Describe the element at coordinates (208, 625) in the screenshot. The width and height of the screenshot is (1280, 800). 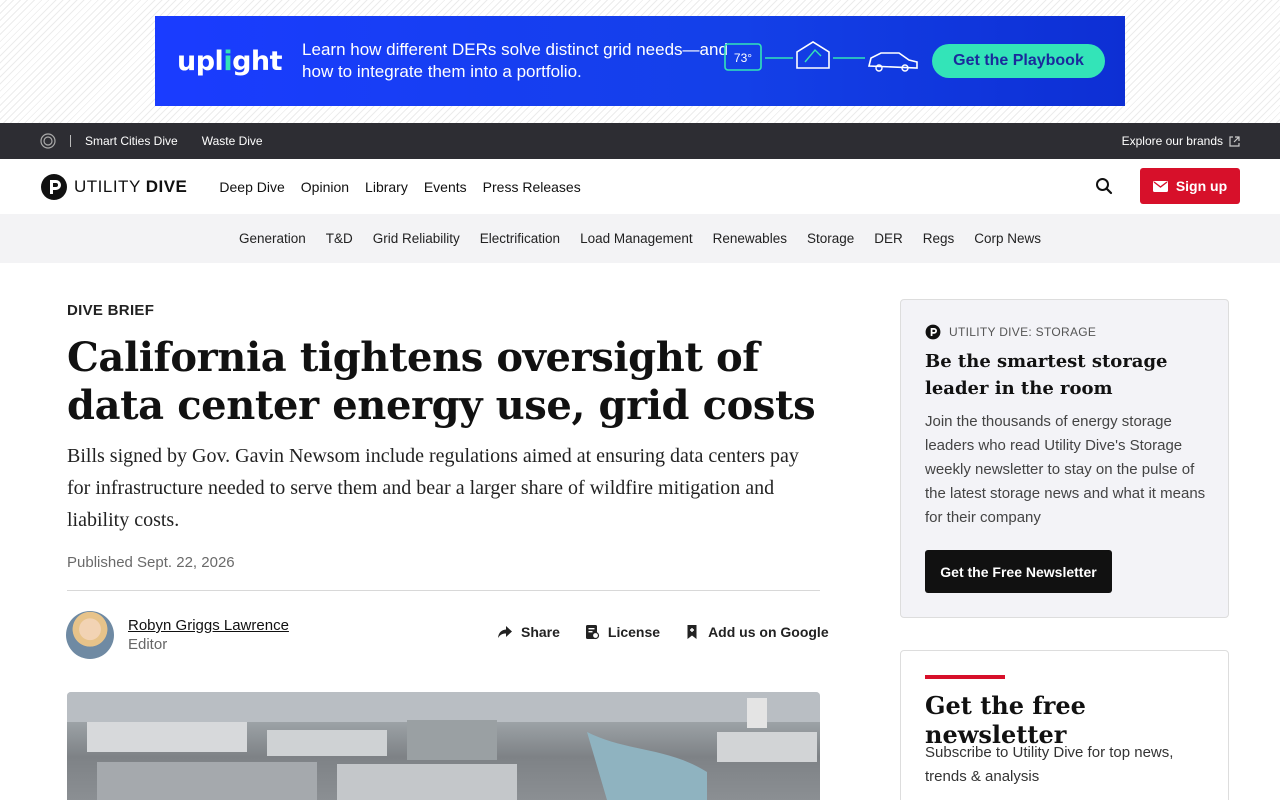
I see `author-name-link: Robyn Griggs Lawrence` at that location.